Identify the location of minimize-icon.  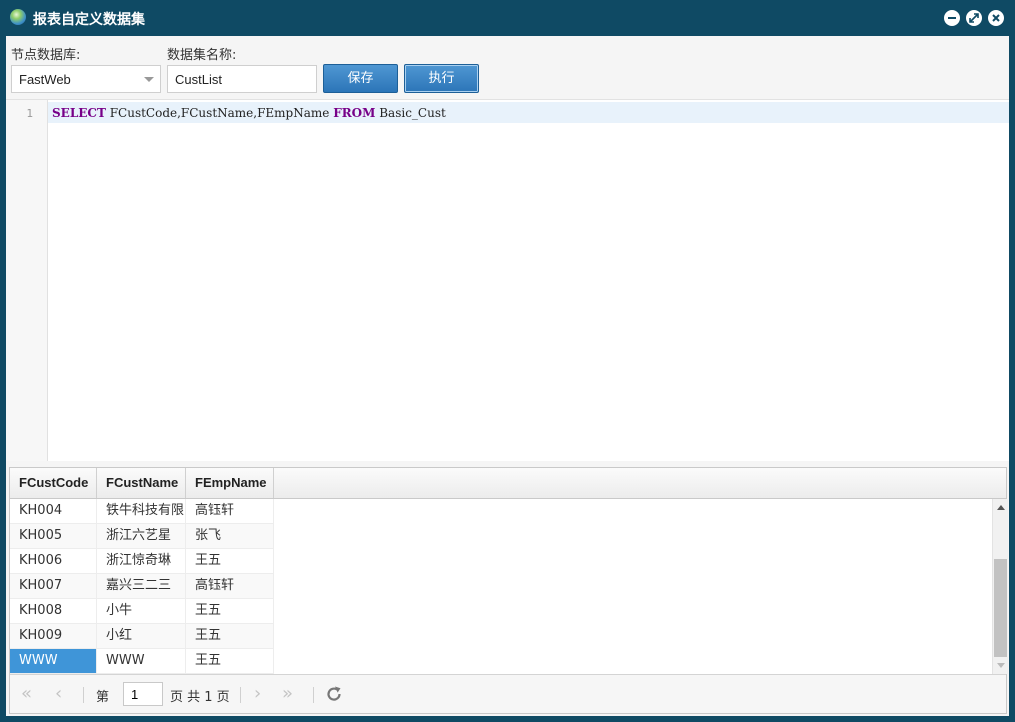
(952, 18).